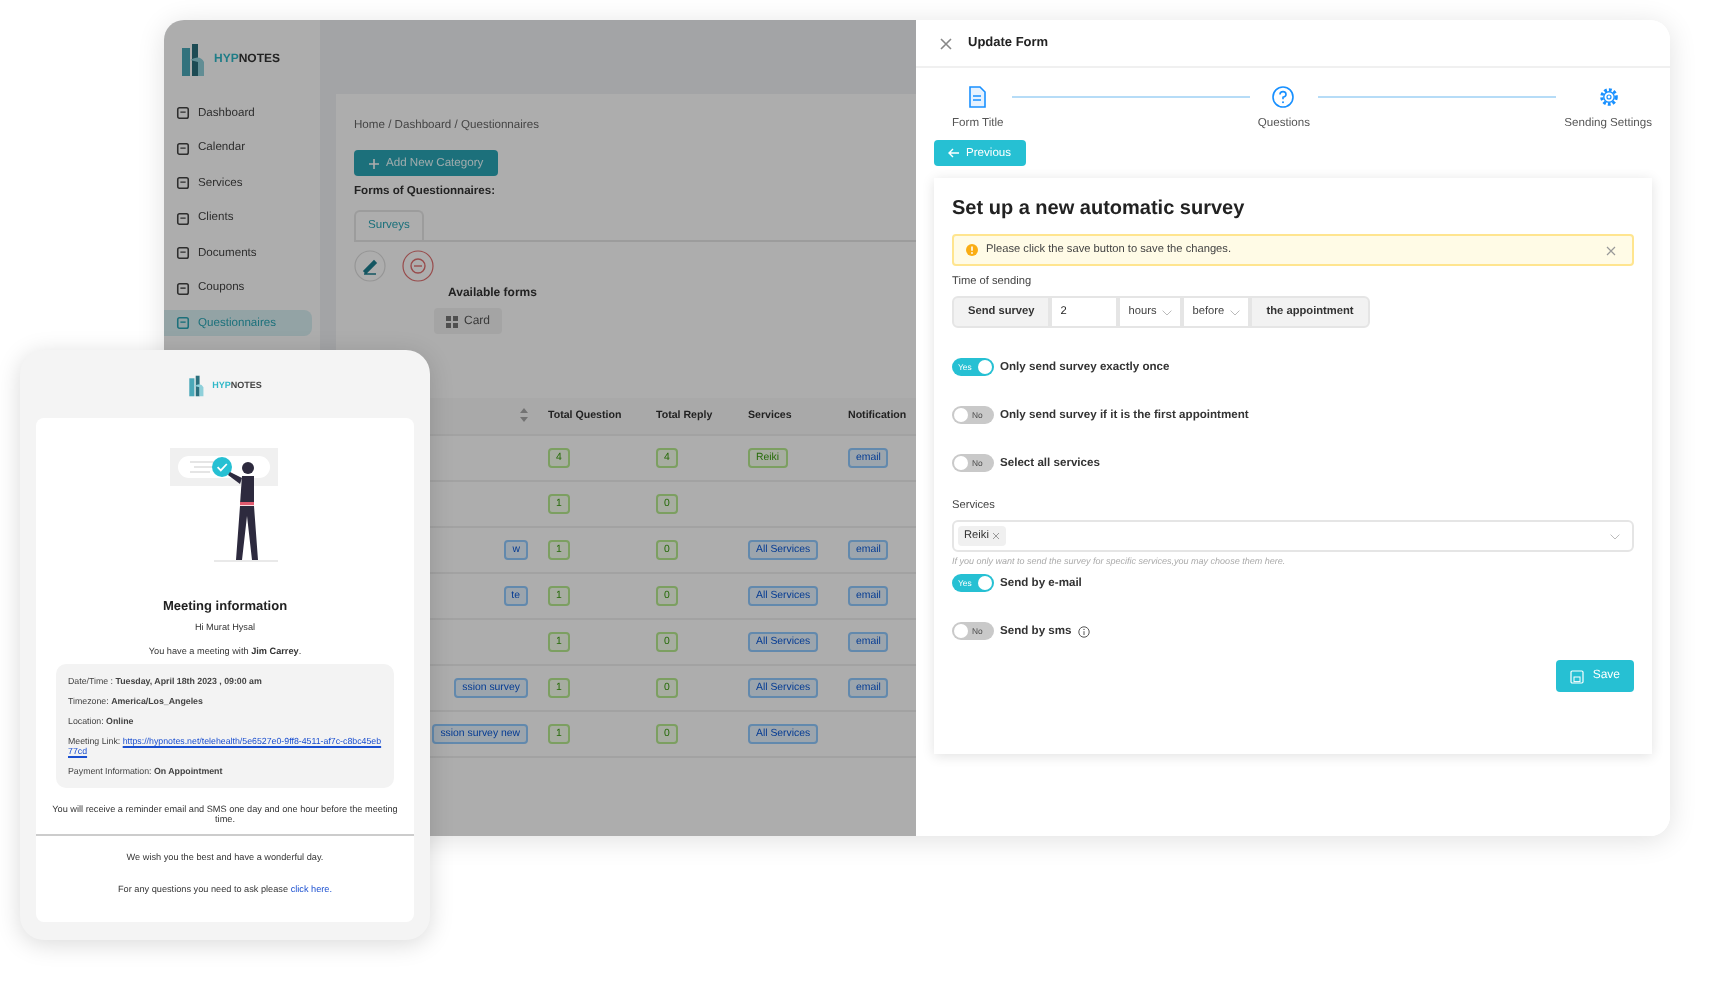  What do you see at coordinates (972, 250) in the screenshot?
I see `warning-icon` at bounding box center [972, 250].